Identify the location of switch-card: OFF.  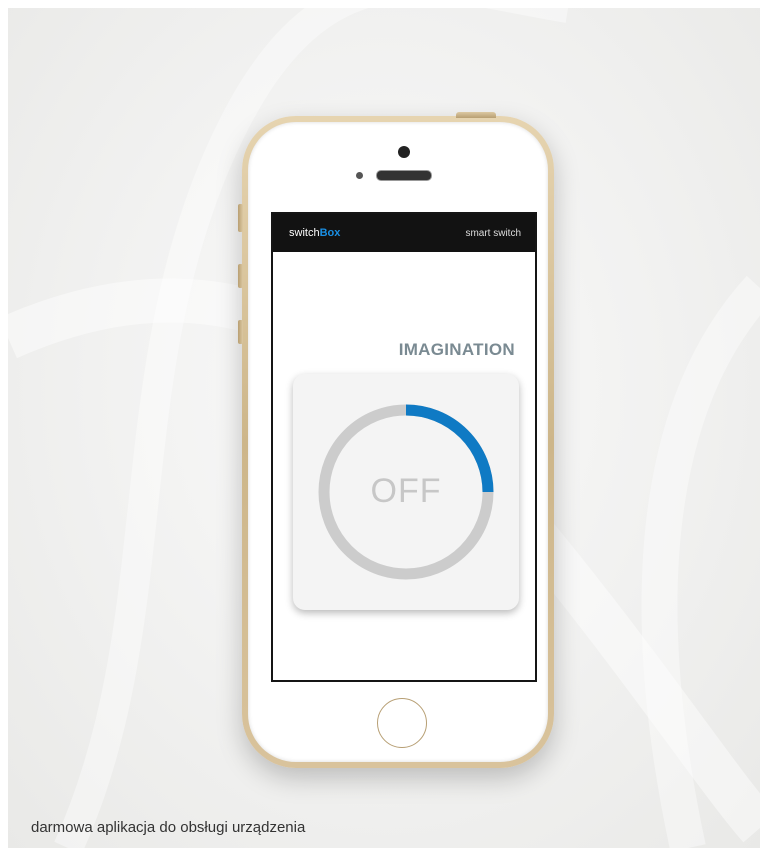
(406, 492).